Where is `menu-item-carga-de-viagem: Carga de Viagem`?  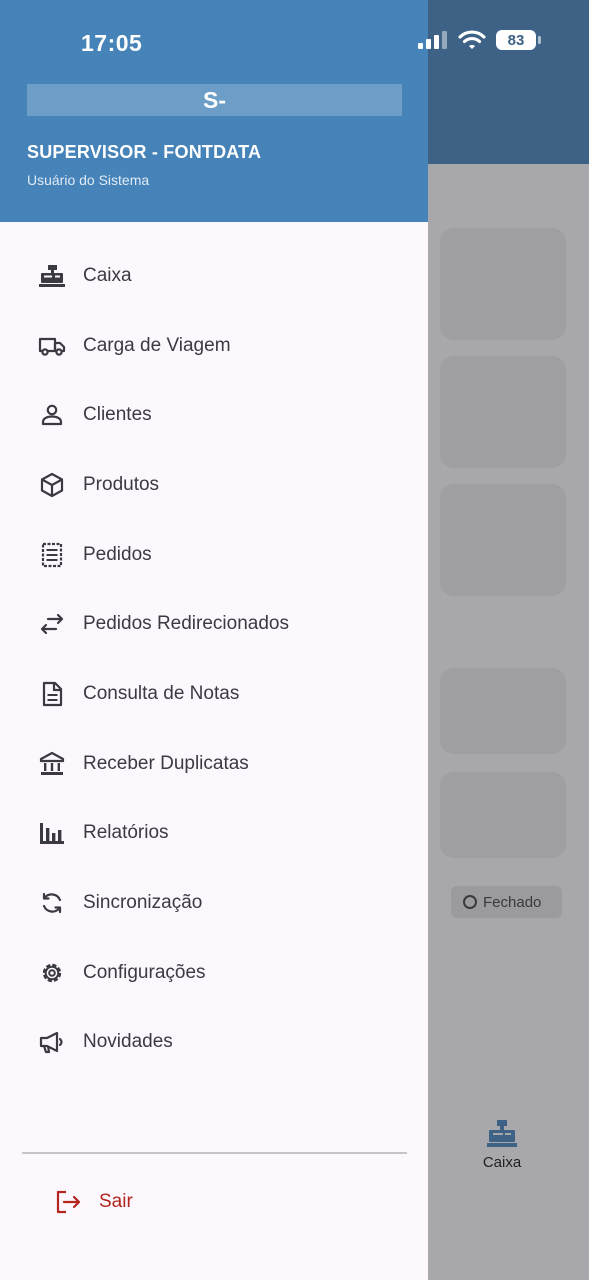
menu-item-carga-de-viagem: Carga de Viagem is located at coordinates (214, 346).